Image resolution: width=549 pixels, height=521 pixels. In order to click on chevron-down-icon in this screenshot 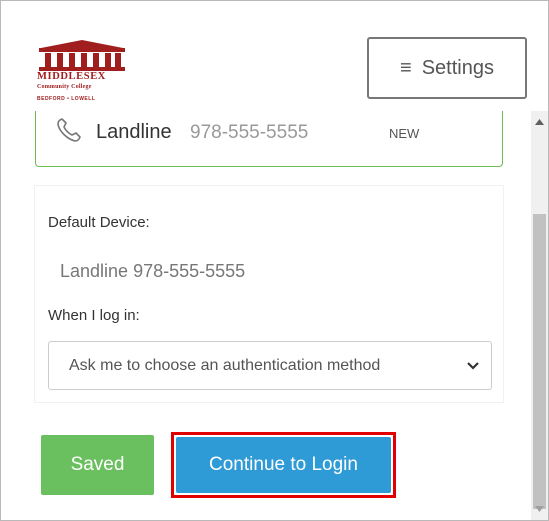, I will do `click(473, 366)`.